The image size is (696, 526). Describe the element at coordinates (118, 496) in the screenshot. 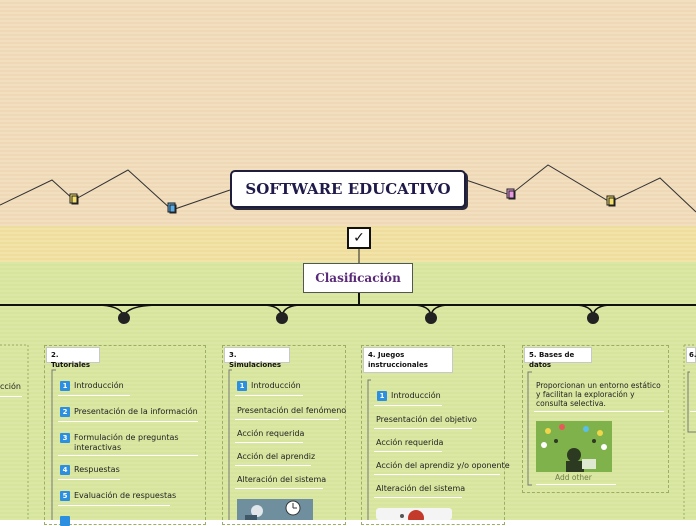

I see `list-item: 5 Evaluación de respuestas` at that location.